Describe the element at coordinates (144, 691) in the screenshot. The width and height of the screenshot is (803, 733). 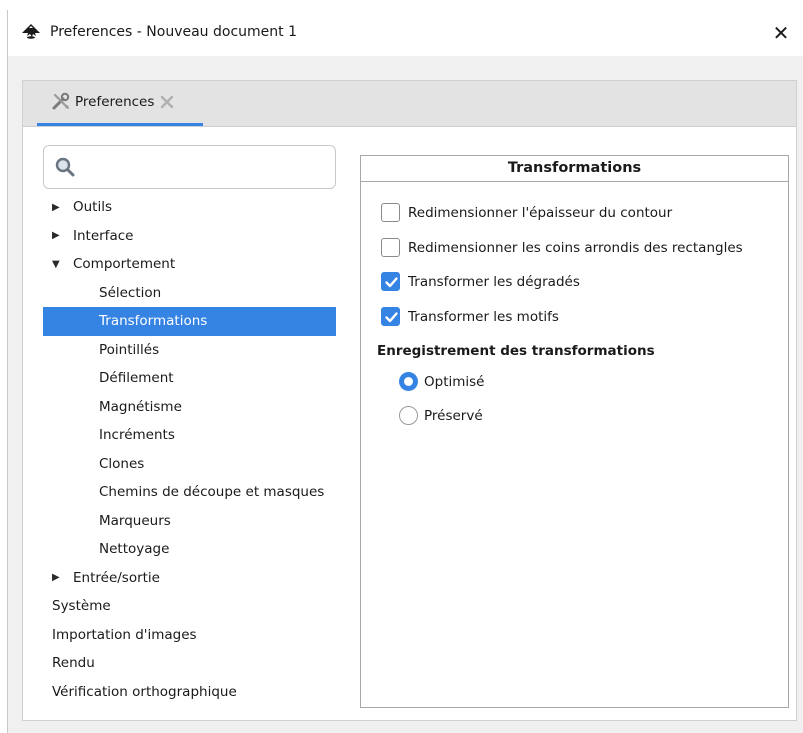
I see `tree-item-label: Vérification orthographique` at that location.